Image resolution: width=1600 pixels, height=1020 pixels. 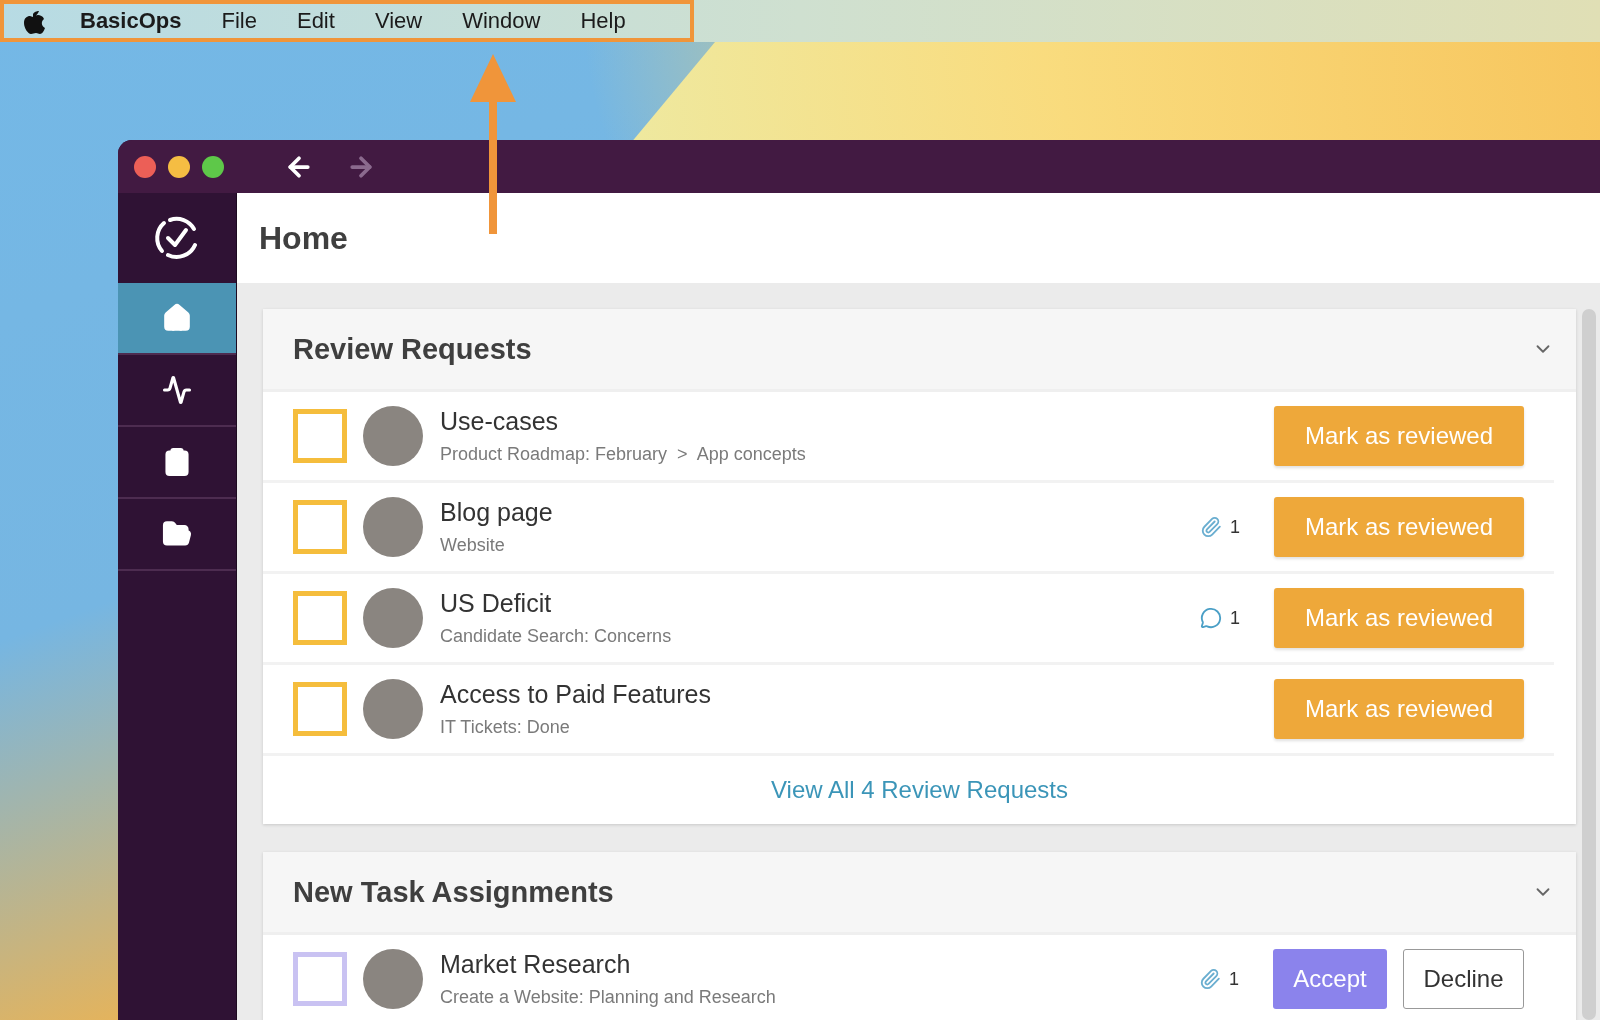 What do you see at coordinates (1211, 618) in the screenshot?
I see `speech-bubble-icon` at bounding box center [1211, 618].